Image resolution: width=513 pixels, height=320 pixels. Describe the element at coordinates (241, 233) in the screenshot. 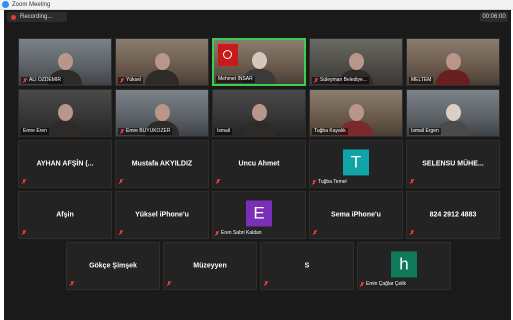

I see `participant-name: Eren Sabri Kaldan` at that location.